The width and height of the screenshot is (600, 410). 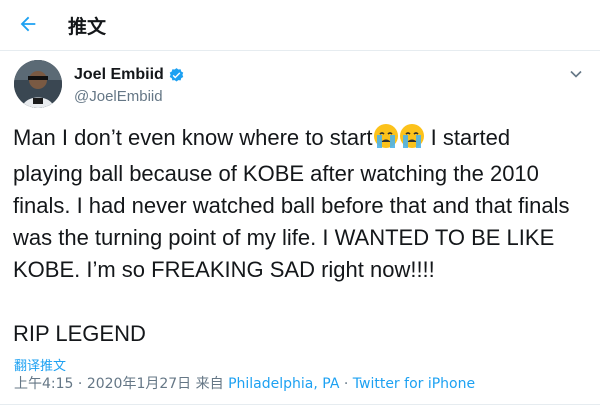 What do you see at coordinates (300, 25) in the screenshot?
I see `top-bar: 推文` at bounding box center [300, 25].